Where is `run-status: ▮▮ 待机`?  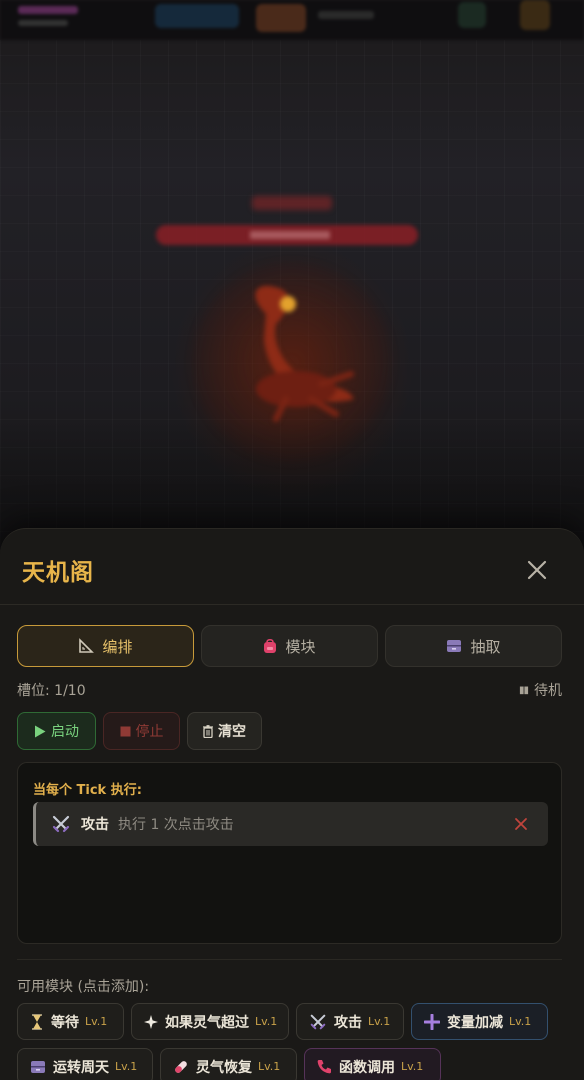
run-status: ▮▮ 待机 is located at coordinates (540, 690).